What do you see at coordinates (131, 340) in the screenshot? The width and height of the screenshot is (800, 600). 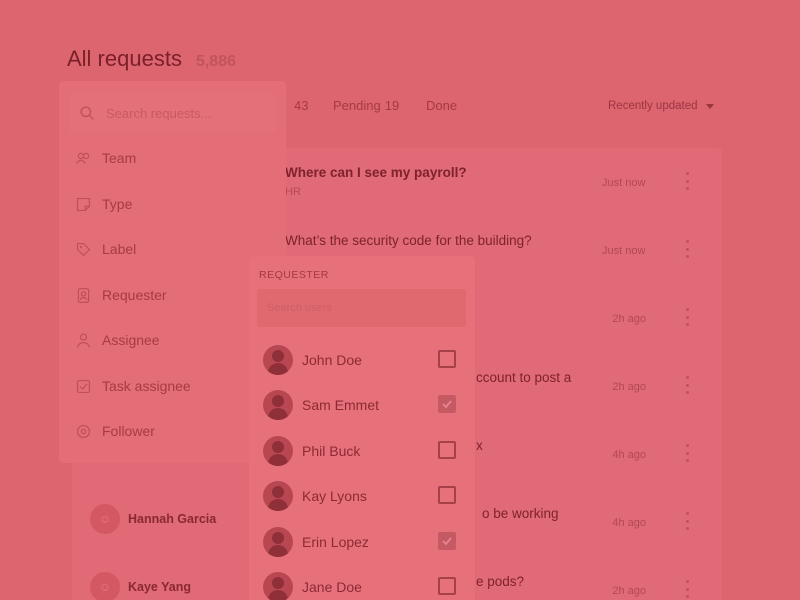 I see `filter-item-label: Assignee` at bounding box center [131, 340].